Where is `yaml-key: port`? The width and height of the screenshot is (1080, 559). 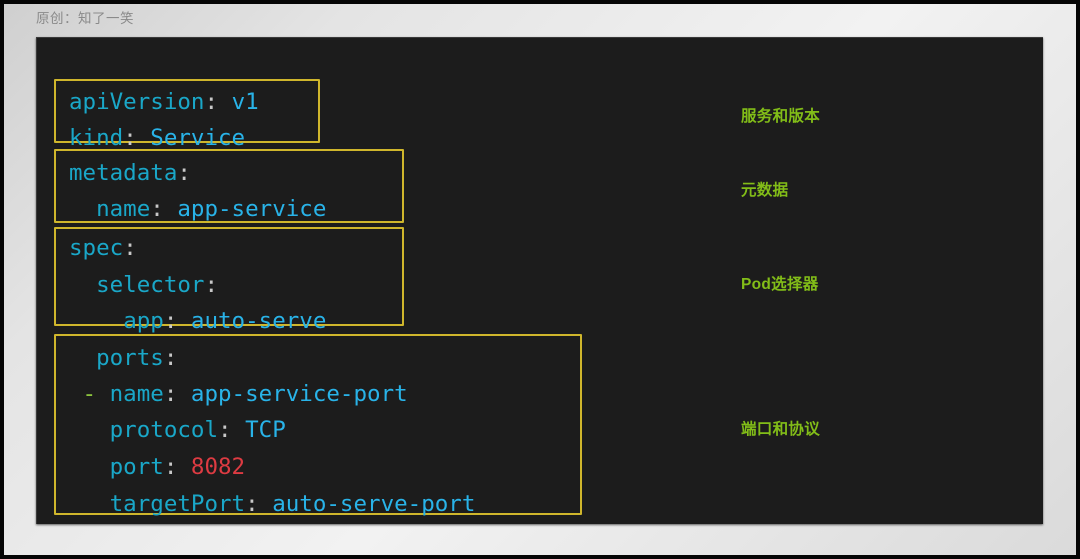
yaml-key: port is located at coordinates (136, 467).